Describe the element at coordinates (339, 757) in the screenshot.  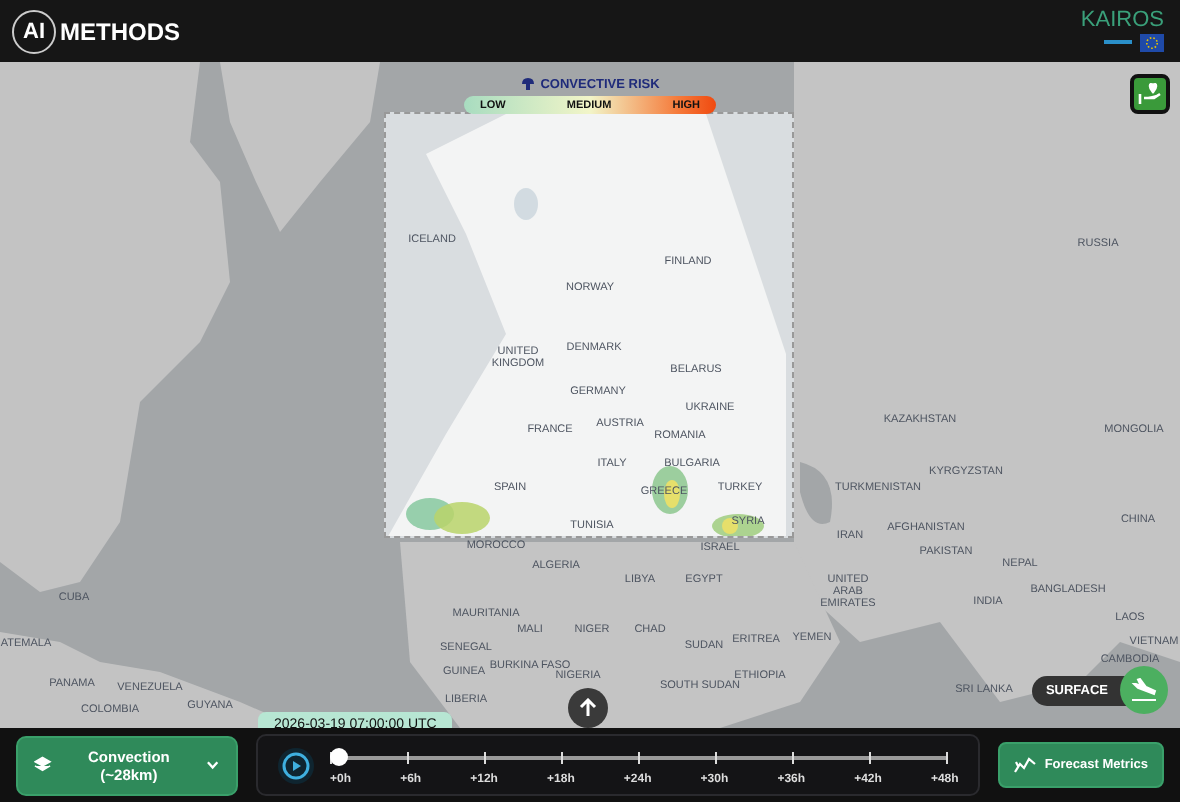
I see `timeline-handle` at that location.